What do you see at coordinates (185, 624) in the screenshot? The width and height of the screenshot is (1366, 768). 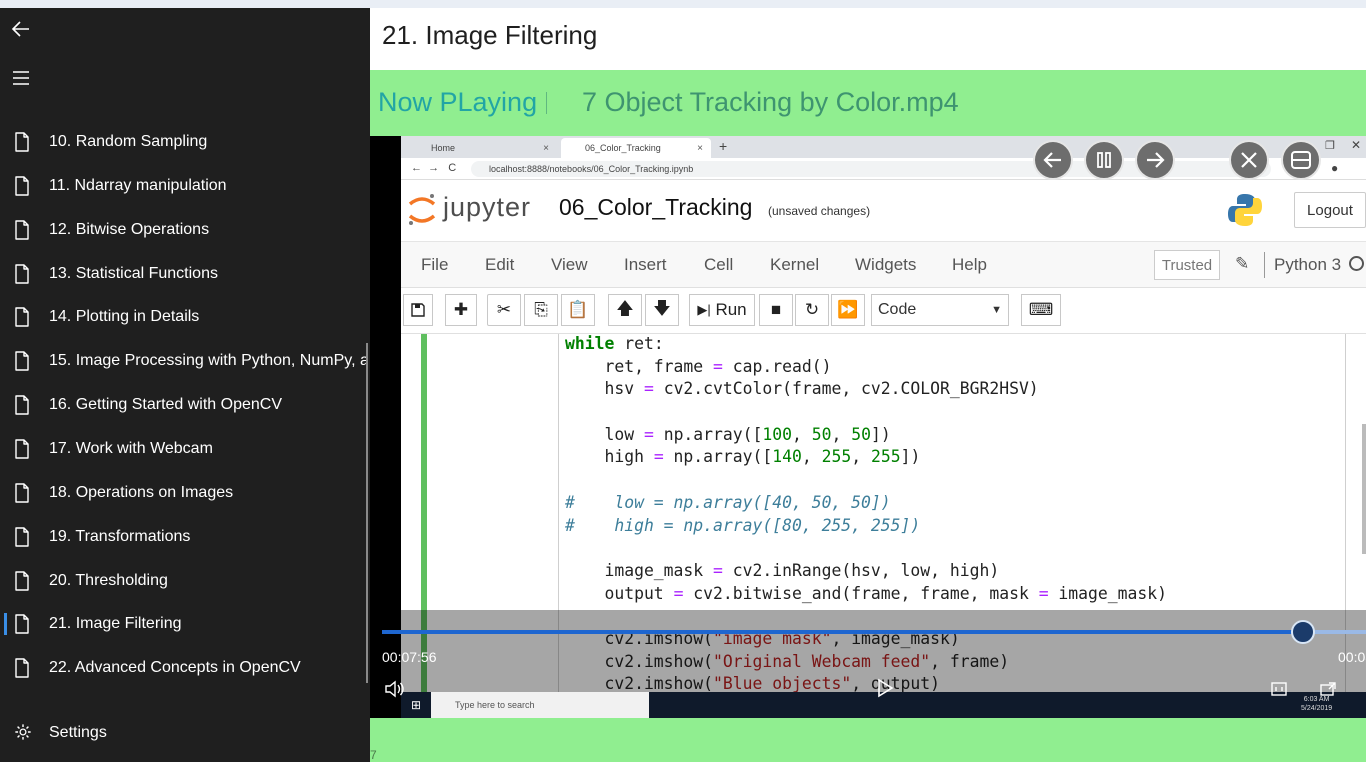 I see `sidebar-item: 21. Image Filtering` at bounding box center [185, 624].